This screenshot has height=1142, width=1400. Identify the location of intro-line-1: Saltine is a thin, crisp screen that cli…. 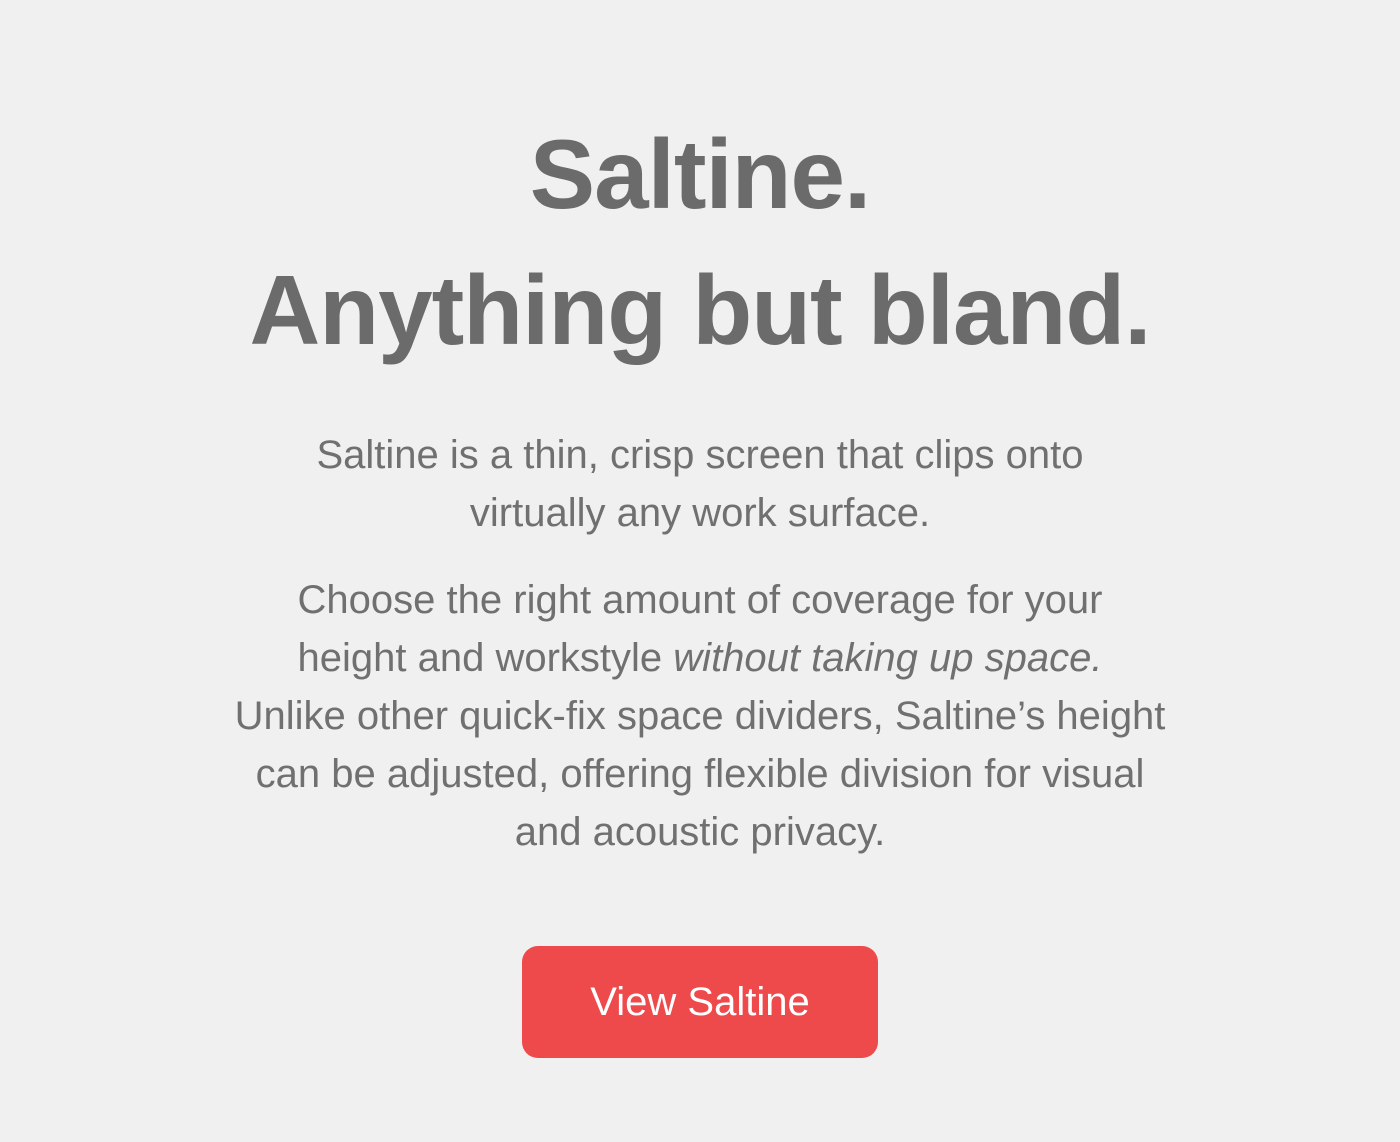
(700, 455).